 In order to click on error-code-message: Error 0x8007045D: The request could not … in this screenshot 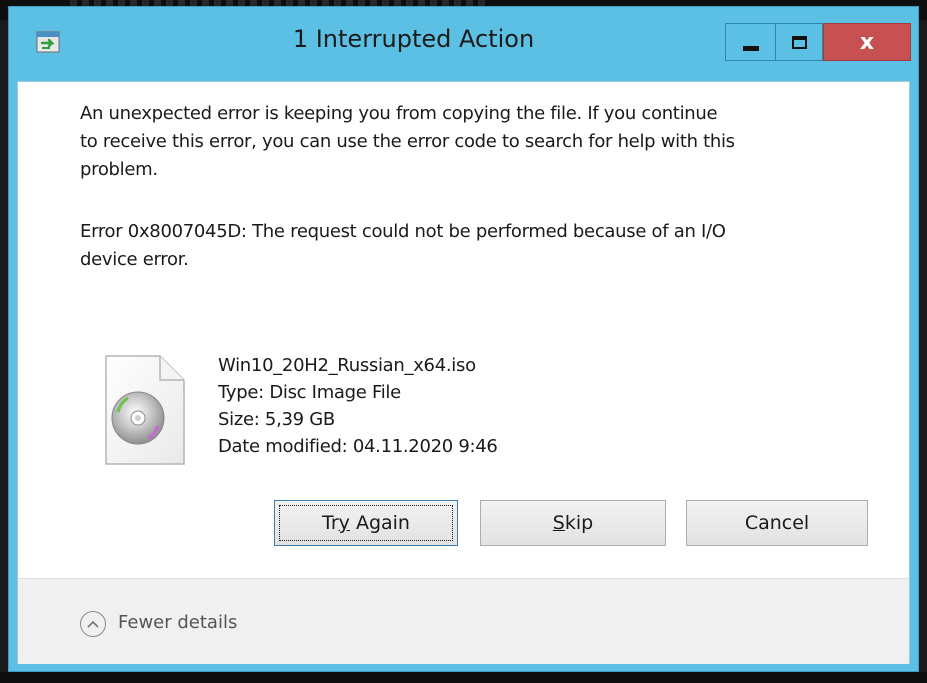, I will do `click(480, 246)`.